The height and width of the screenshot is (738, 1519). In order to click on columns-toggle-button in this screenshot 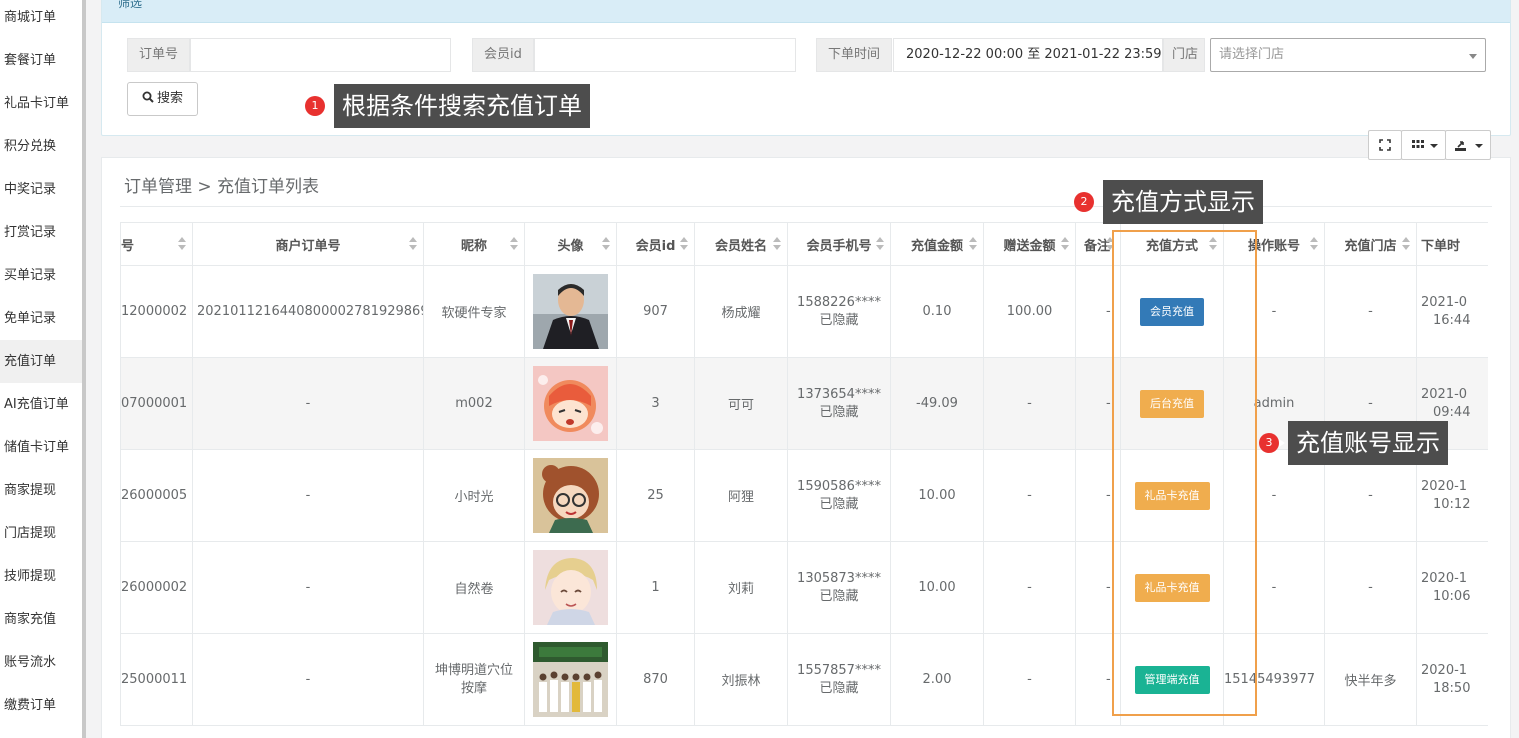, I will do `click(1423, 145)`.